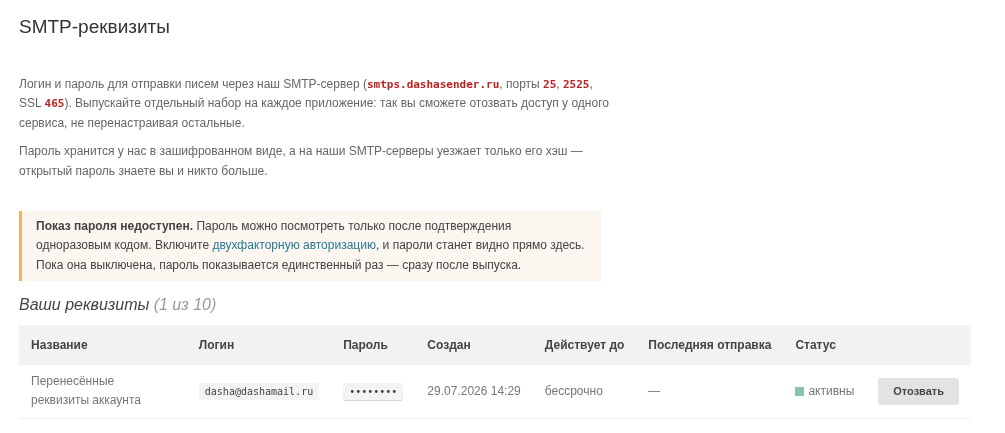 The image size is (1005, 433). I want to click on description-text: Пароль хранится у нас в зашифрованном виде, а на наши SMTP-серверы уезжает только его хэш — открытый пароль знаете вы и никто больше., so click(301, 161).